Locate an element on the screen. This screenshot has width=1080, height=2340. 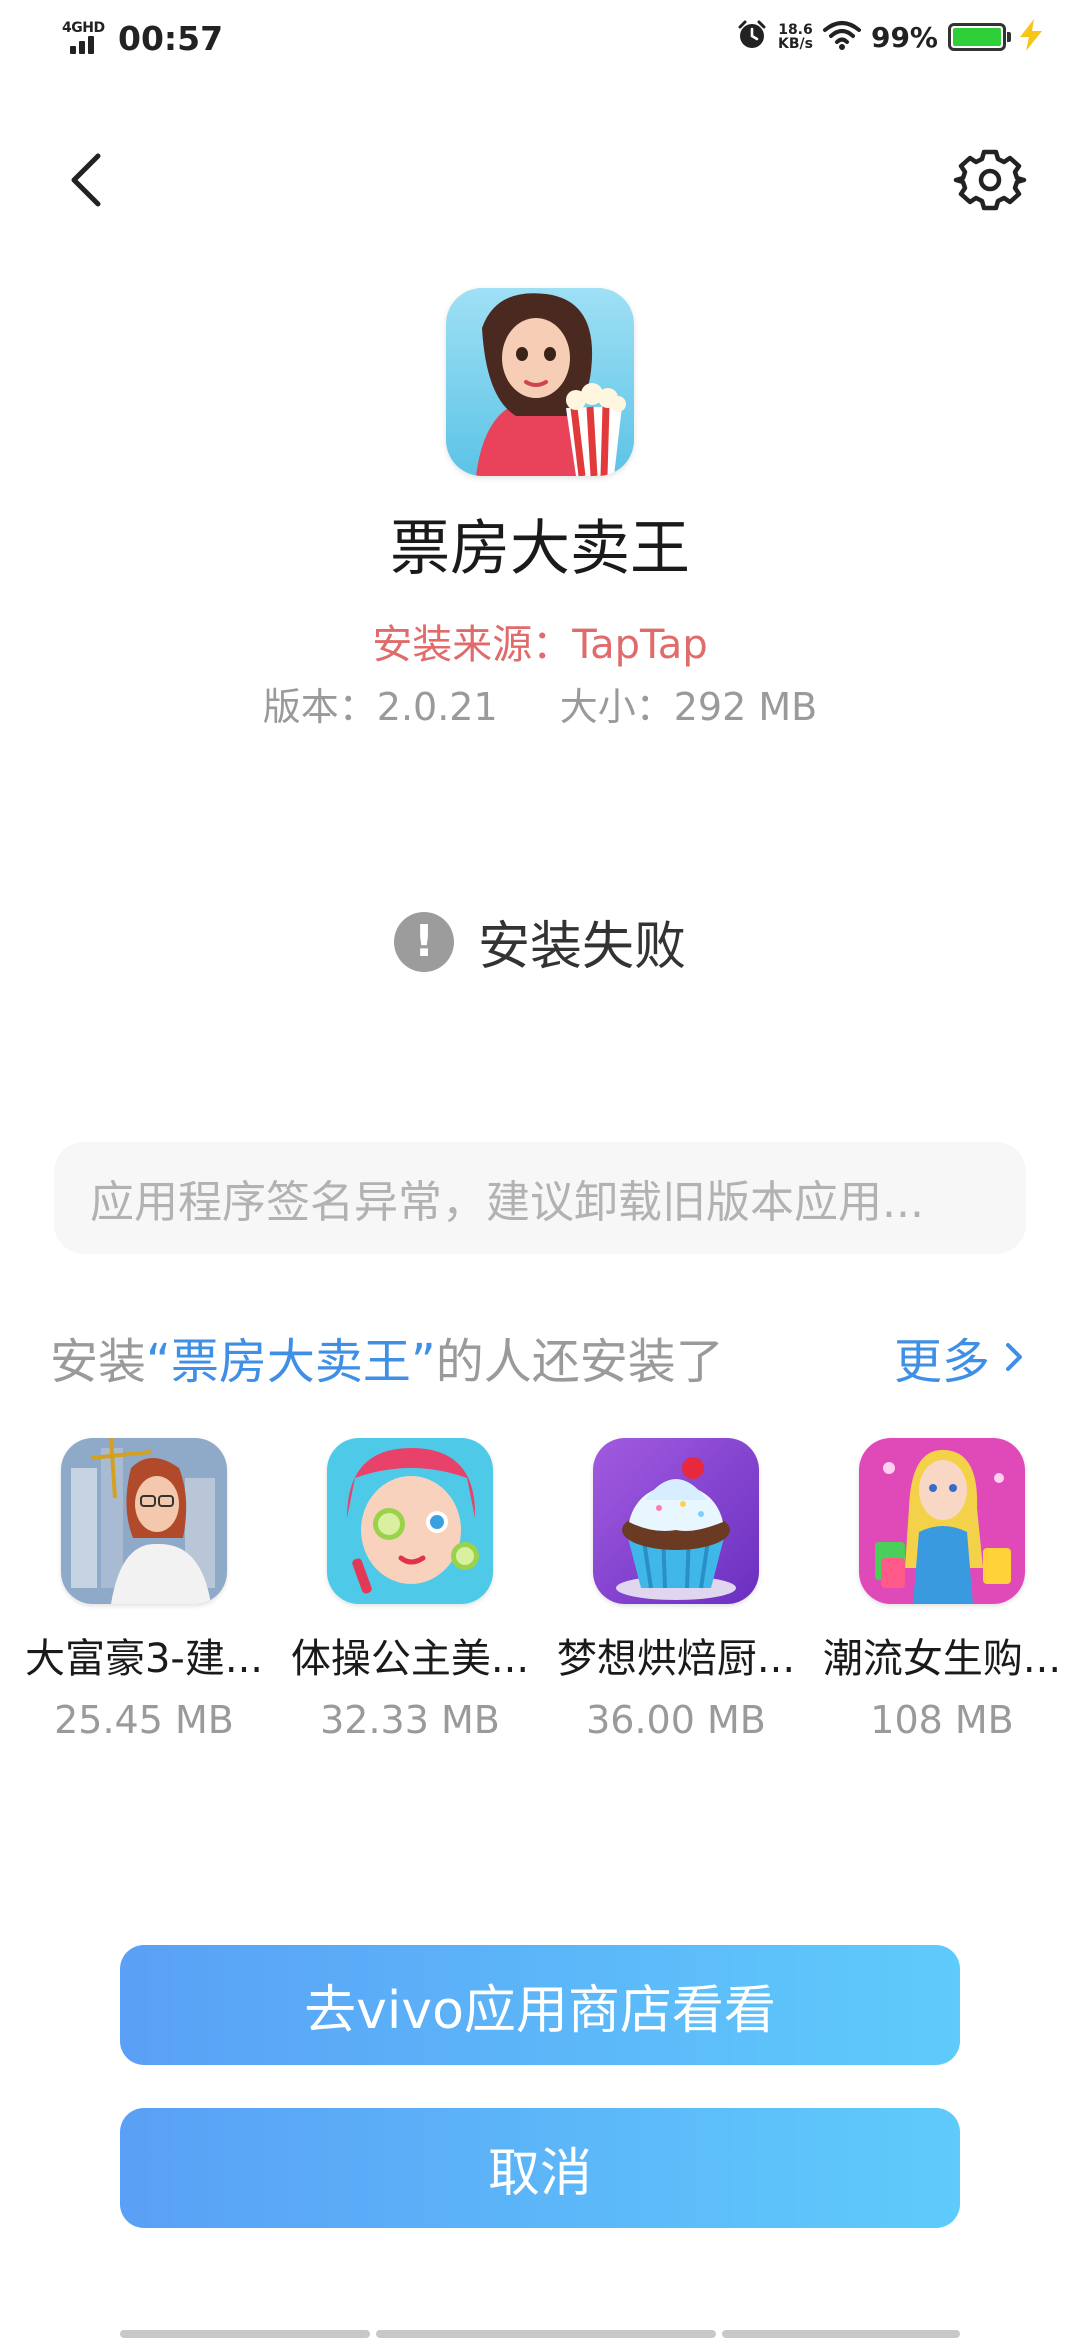
status-bar: 4GHD 00:57 18.6 KB/s 99% is located at coordinates (540, 40).